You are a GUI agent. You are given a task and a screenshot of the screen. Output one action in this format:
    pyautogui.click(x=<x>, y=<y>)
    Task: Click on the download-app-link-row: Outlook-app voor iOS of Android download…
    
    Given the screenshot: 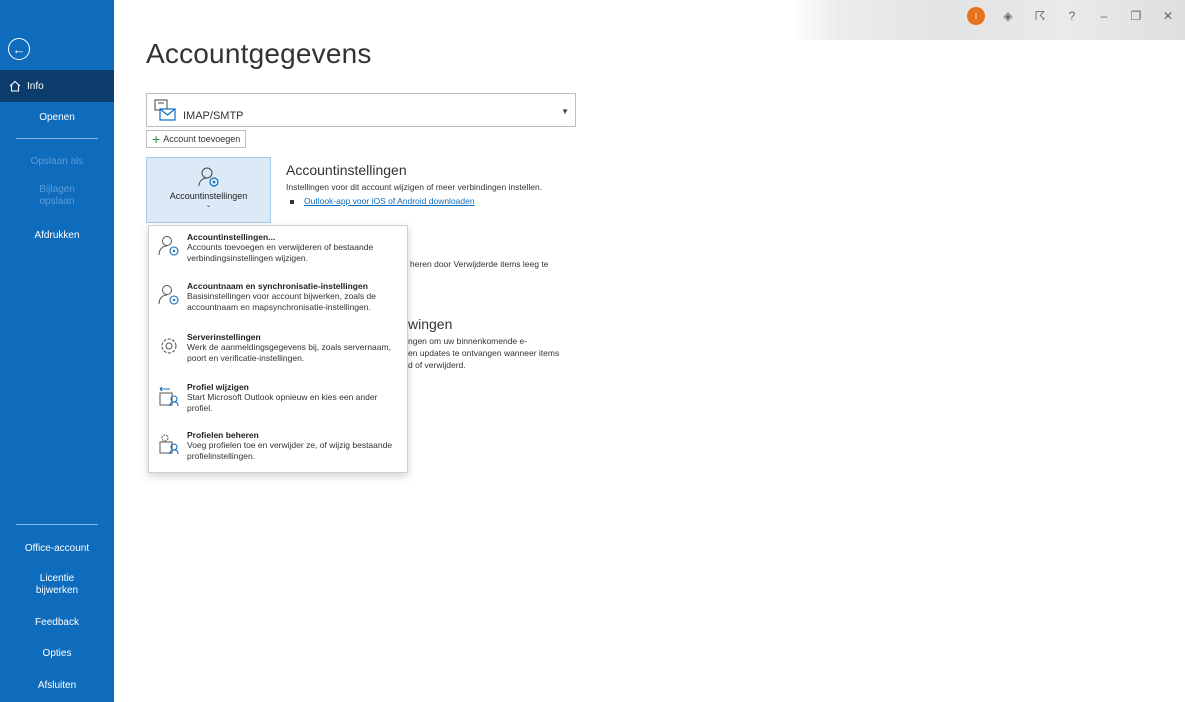 What is the action you would take?
    pyautogui.click(x=382, y=201)
    